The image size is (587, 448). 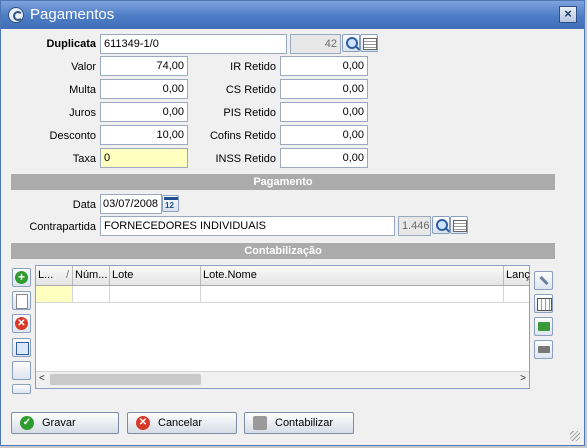 I want to click on resize-grip, so click(x=575, y=436).